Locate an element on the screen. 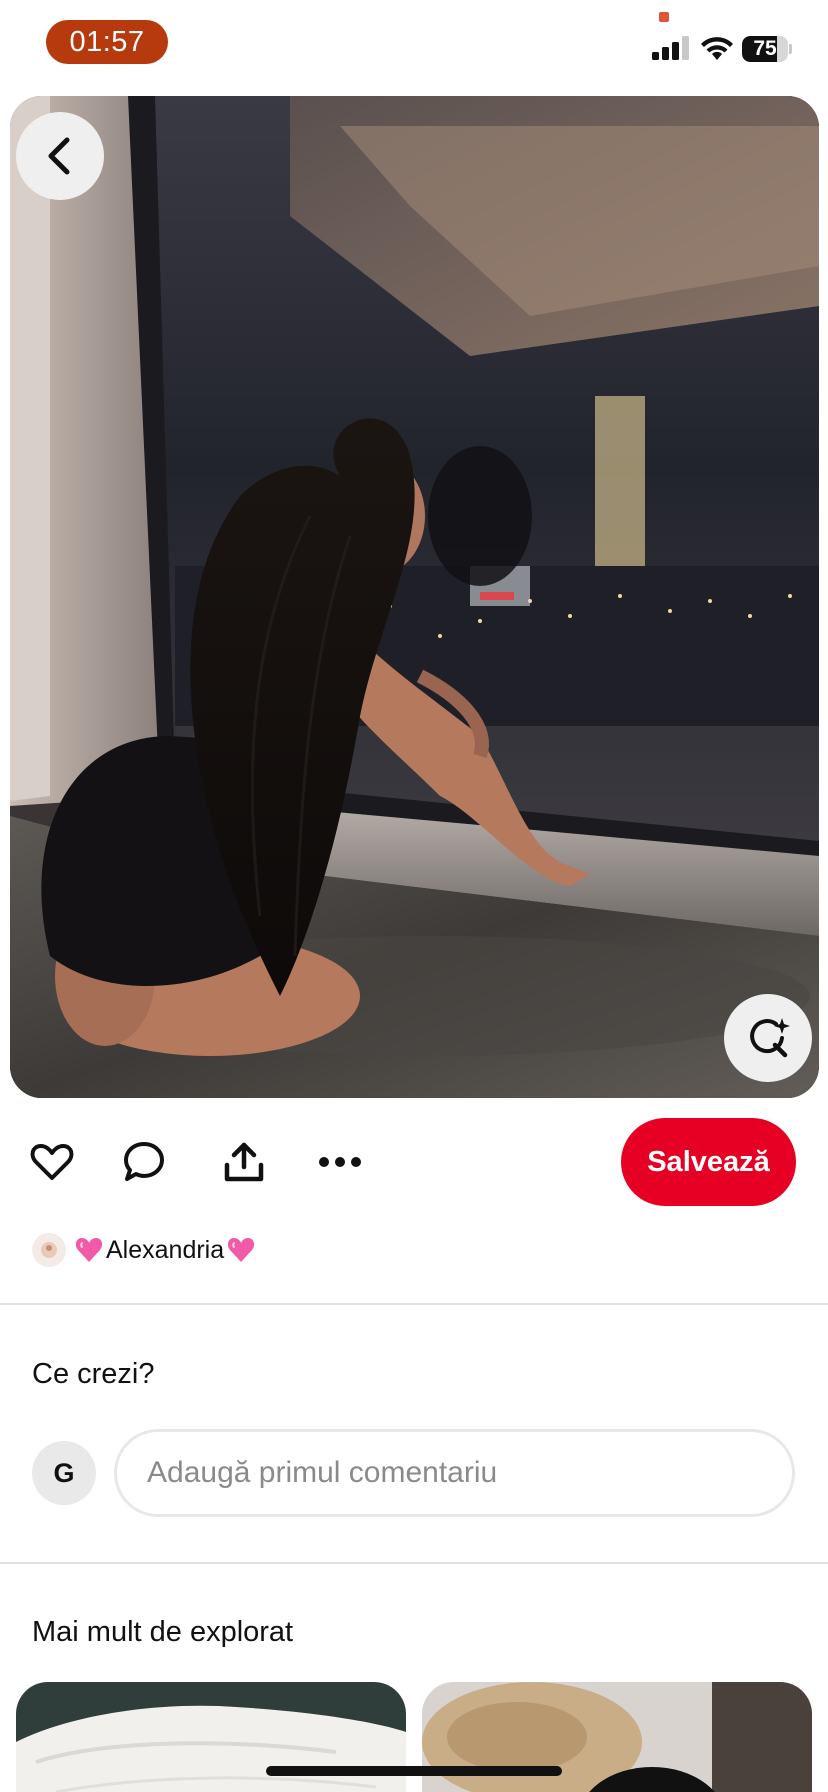 This screenshot has height=1792, width=828. more-options-button is located at coordinates (340, 1162).